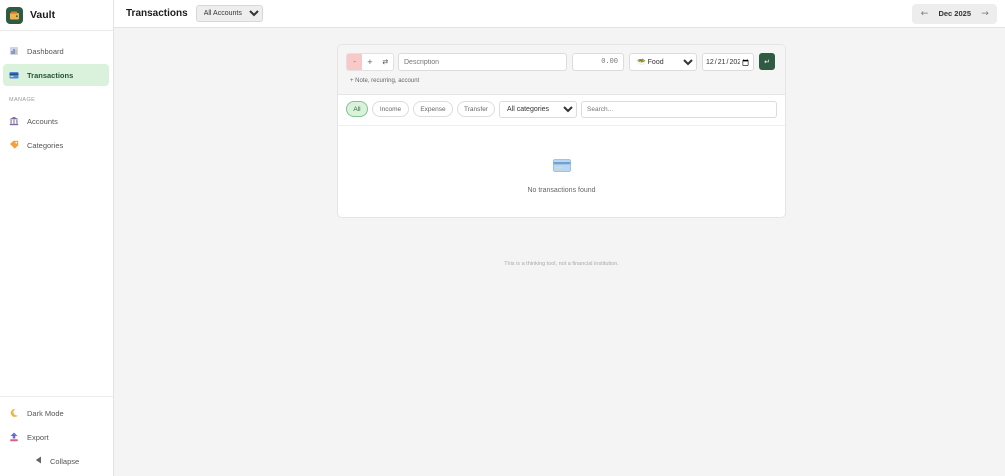 Image resolution: width=1005 pixels, height=476 pixels. Describe the element at coordinates (561, 190) in the screenshot. I see `empty-state-text: No transactions found` at that location.